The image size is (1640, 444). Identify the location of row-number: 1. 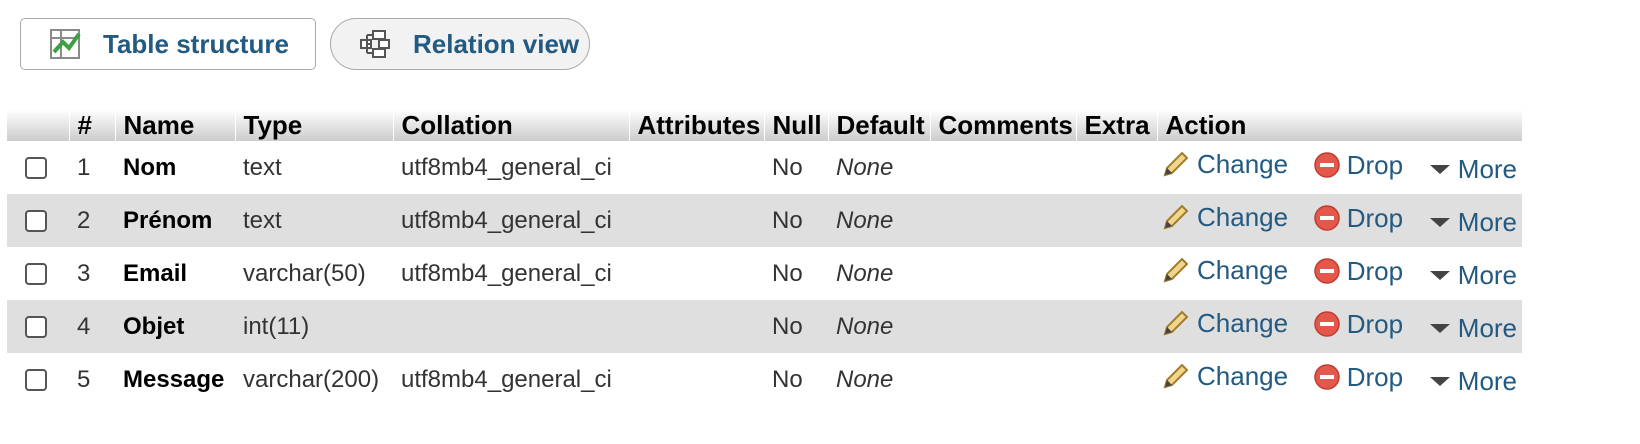
(92, 167).